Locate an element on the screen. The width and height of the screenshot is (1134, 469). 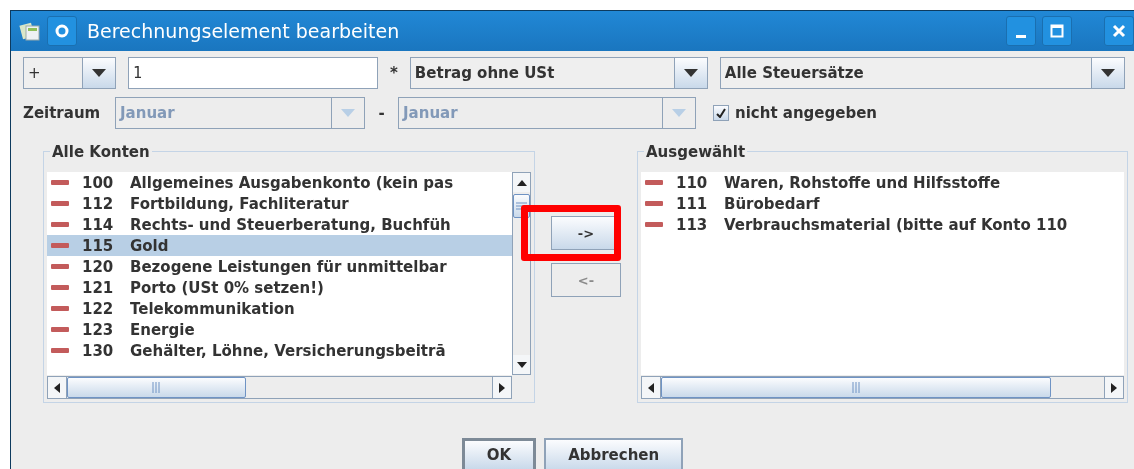
account-row: 130 Gehälter, Löhne, Versicherungsbeitrā is located at coordinates (279, 350).